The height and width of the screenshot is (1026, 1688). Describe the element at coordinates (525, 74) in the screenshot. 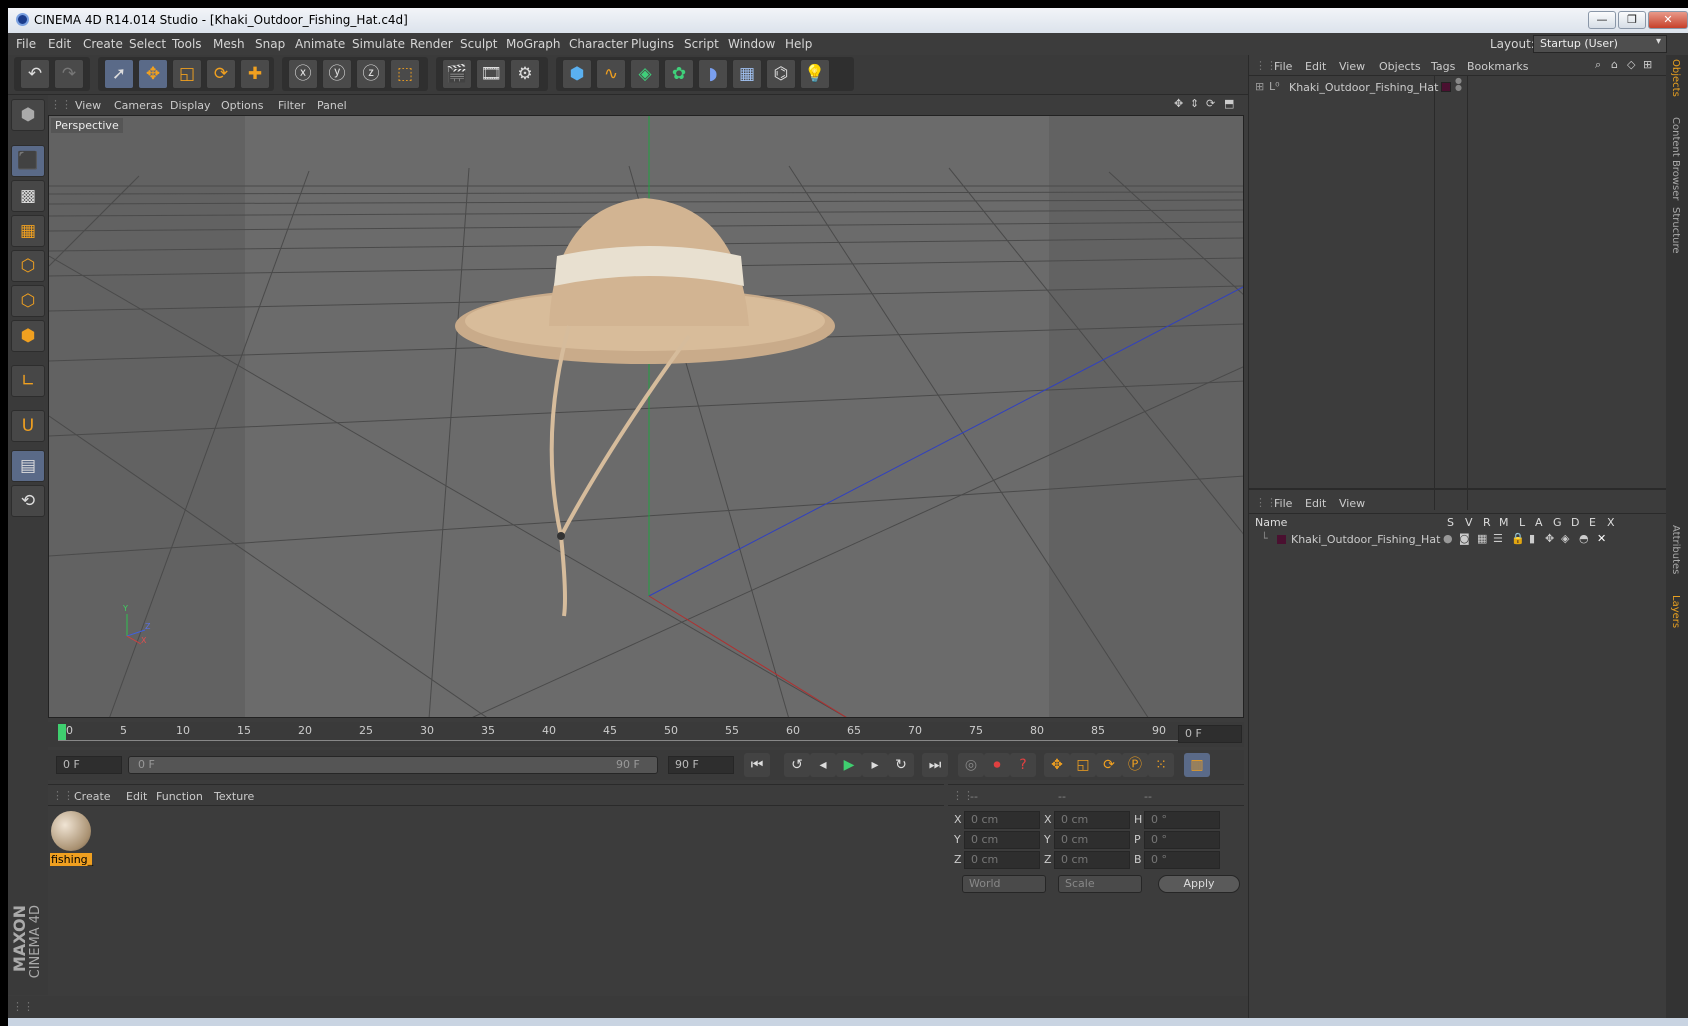

I see `render-settings-icon: ⚙` at that location.